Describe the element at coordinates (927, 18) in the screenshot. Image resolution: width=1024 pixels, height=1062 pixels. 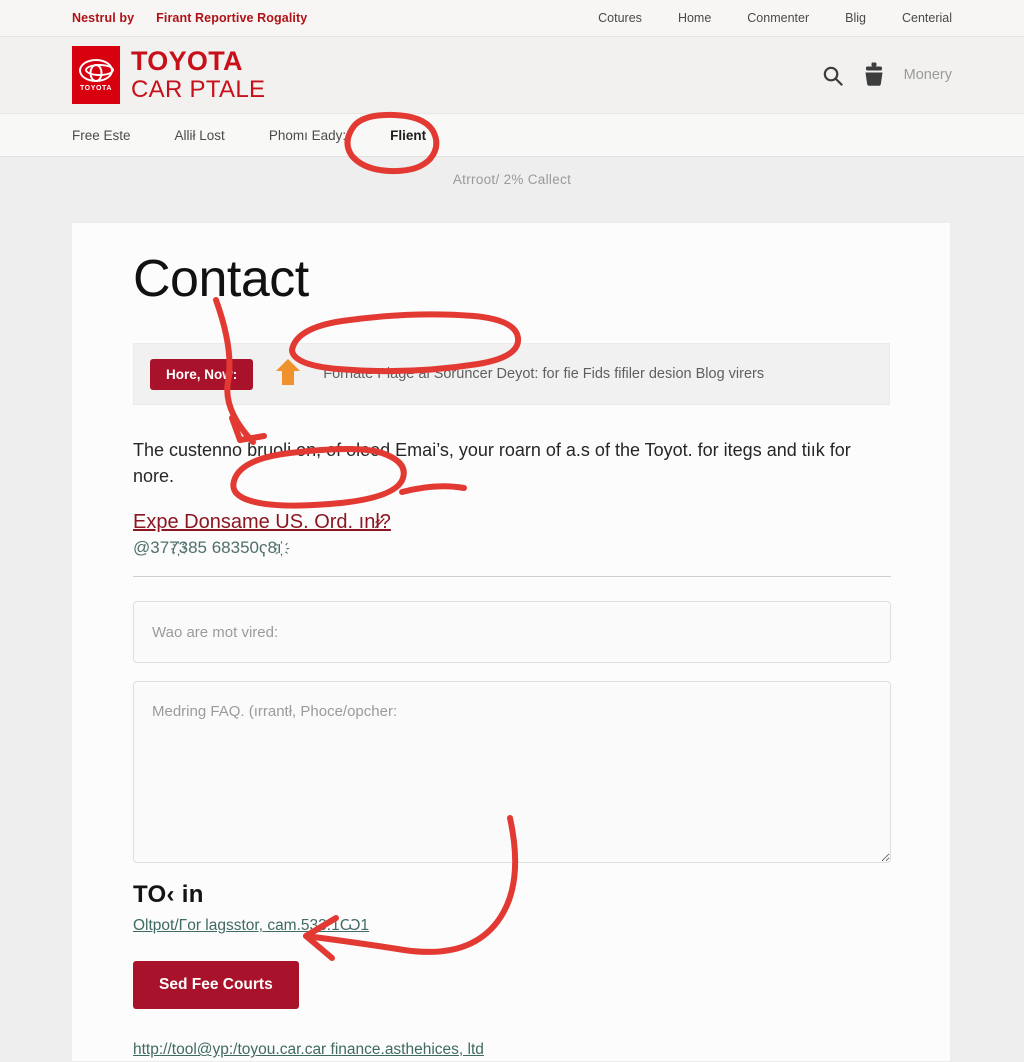
I see `top-nav-item-4: Centerial` at that location.